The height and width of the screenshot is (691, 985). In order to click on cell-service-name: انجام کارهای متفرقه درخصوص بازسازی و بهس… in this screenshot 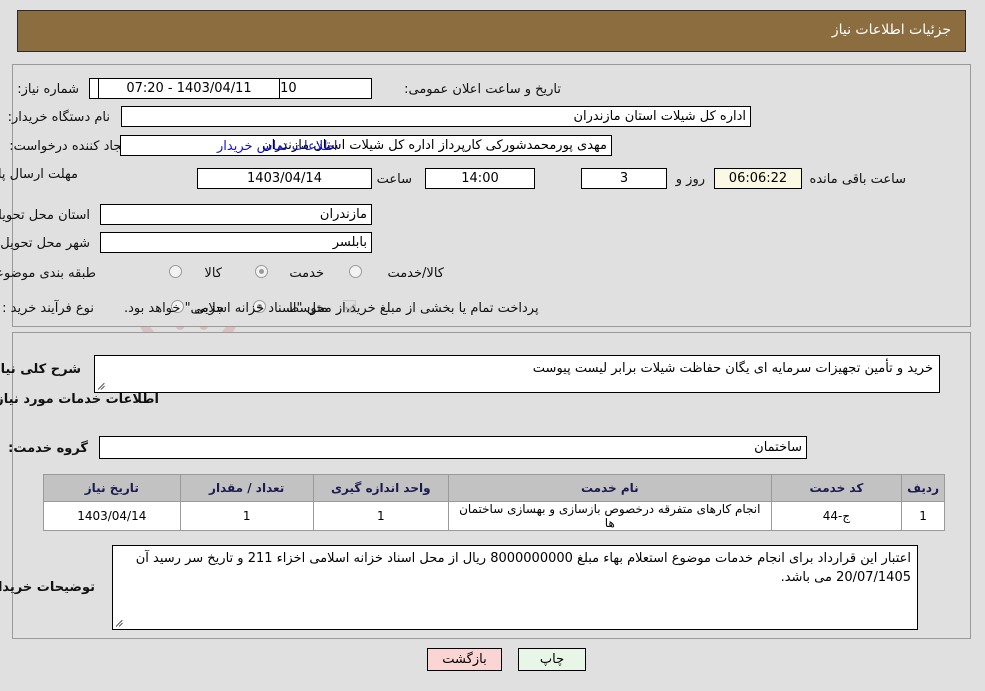, I will do `click(610, 516)`.